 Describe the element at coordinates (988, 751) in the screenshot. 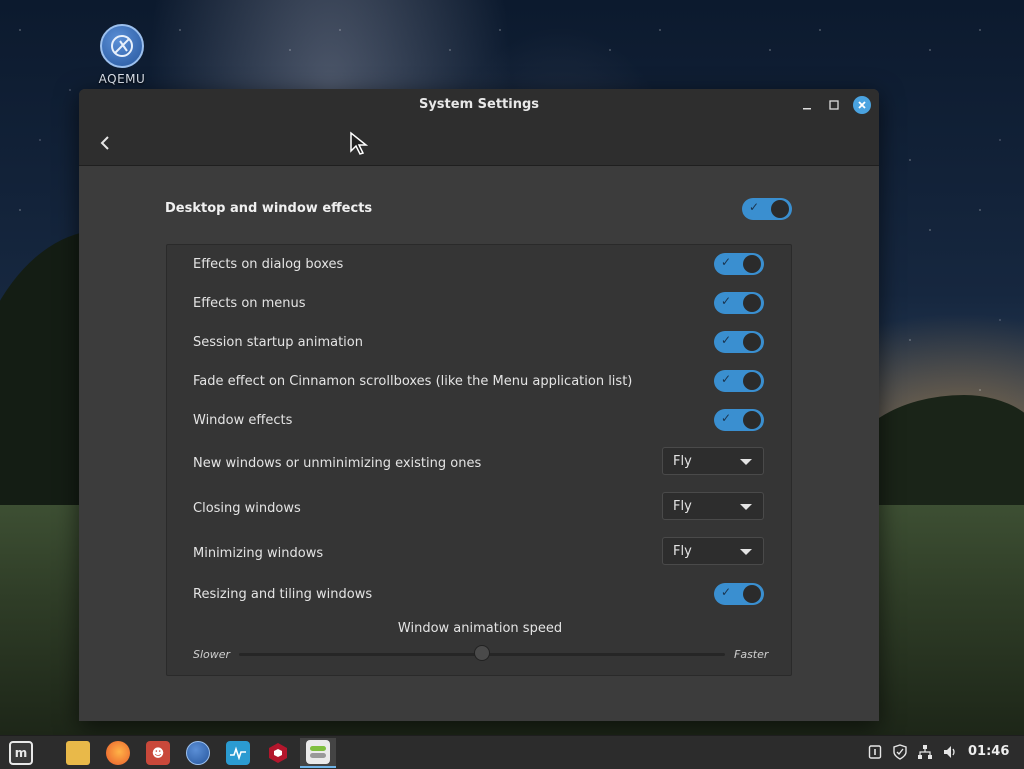

I see `clock: 01:46` at that location.